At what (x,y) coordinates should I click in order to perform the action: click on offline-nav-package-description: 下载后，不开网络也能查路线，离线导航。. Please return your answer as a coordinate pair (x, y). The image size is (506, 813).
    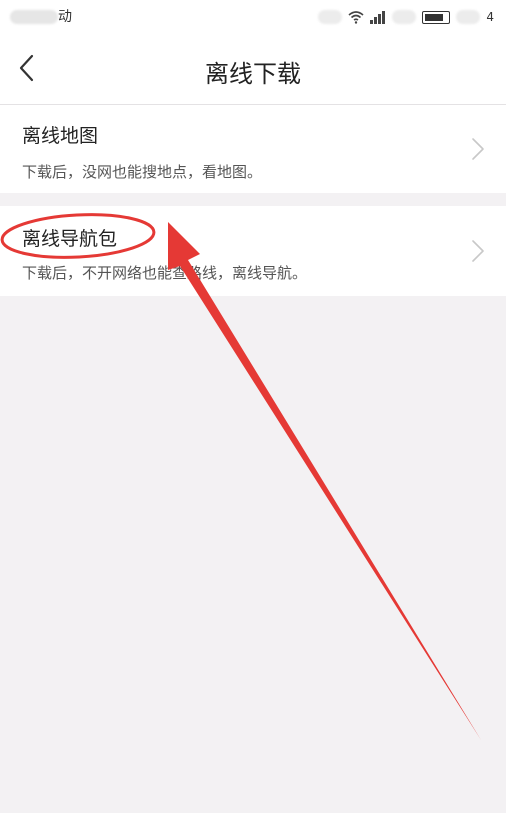
    Looking at the image, I should click on (165, 273).